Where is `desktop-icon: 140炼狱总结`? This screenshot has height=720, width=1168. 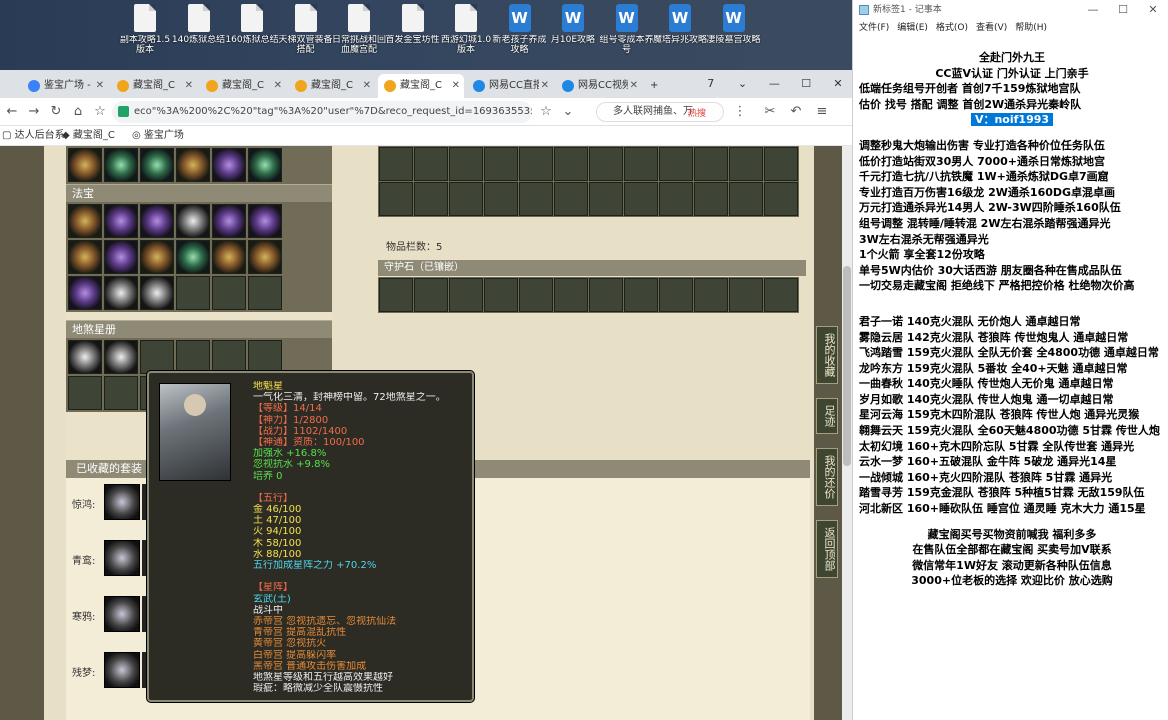
desktop-icon: 140炼狱总结 is located at coordinates (199, 35).